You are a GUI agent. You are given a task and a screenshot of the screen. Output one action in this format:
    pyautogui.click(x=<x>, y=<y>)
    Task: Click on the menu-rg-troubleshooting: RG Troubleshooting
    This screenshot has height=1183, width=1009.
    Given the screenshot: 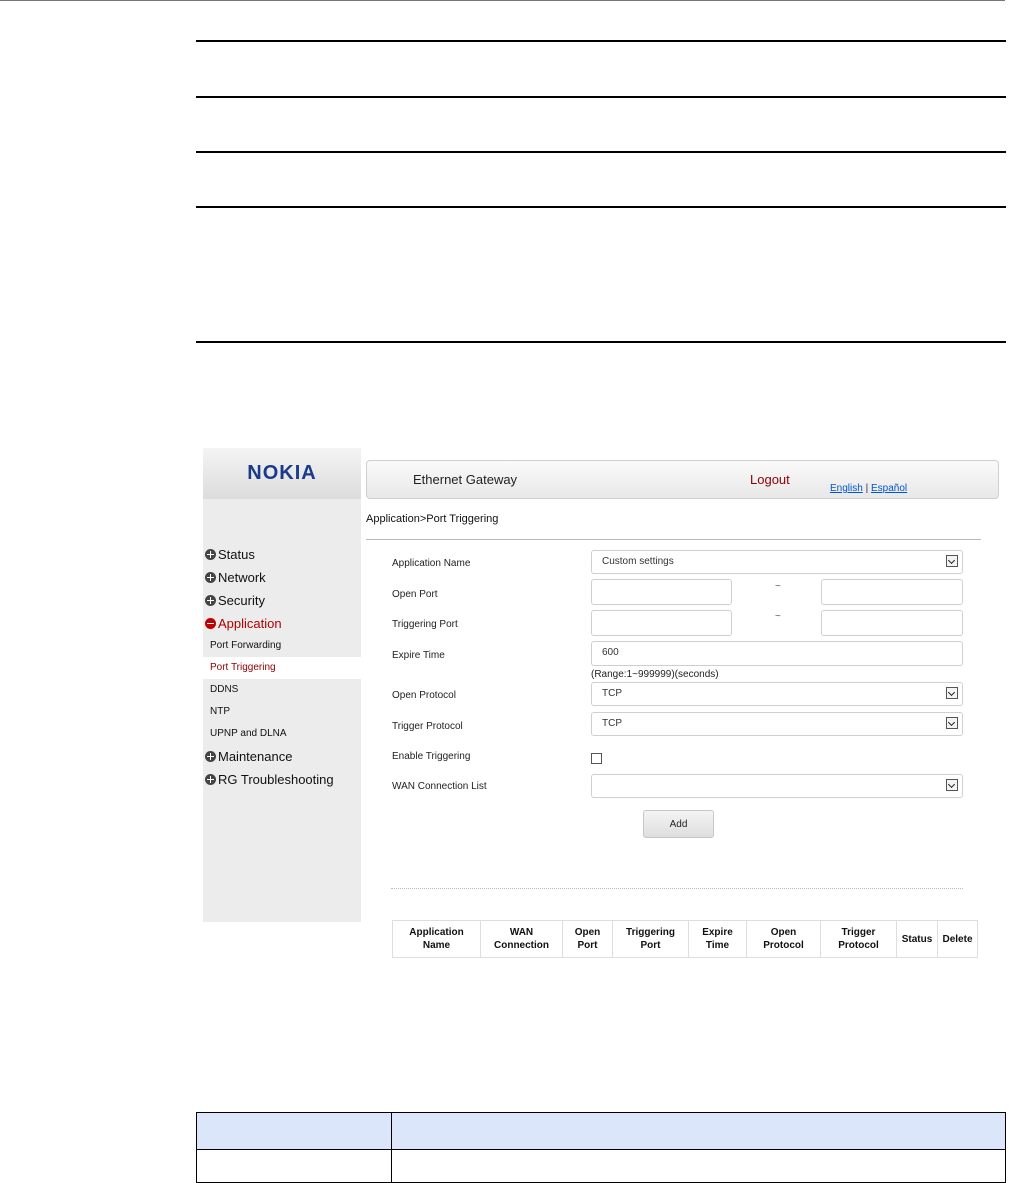 What is the action you would take?
    pyautogui.click(x=282, y=779)
    